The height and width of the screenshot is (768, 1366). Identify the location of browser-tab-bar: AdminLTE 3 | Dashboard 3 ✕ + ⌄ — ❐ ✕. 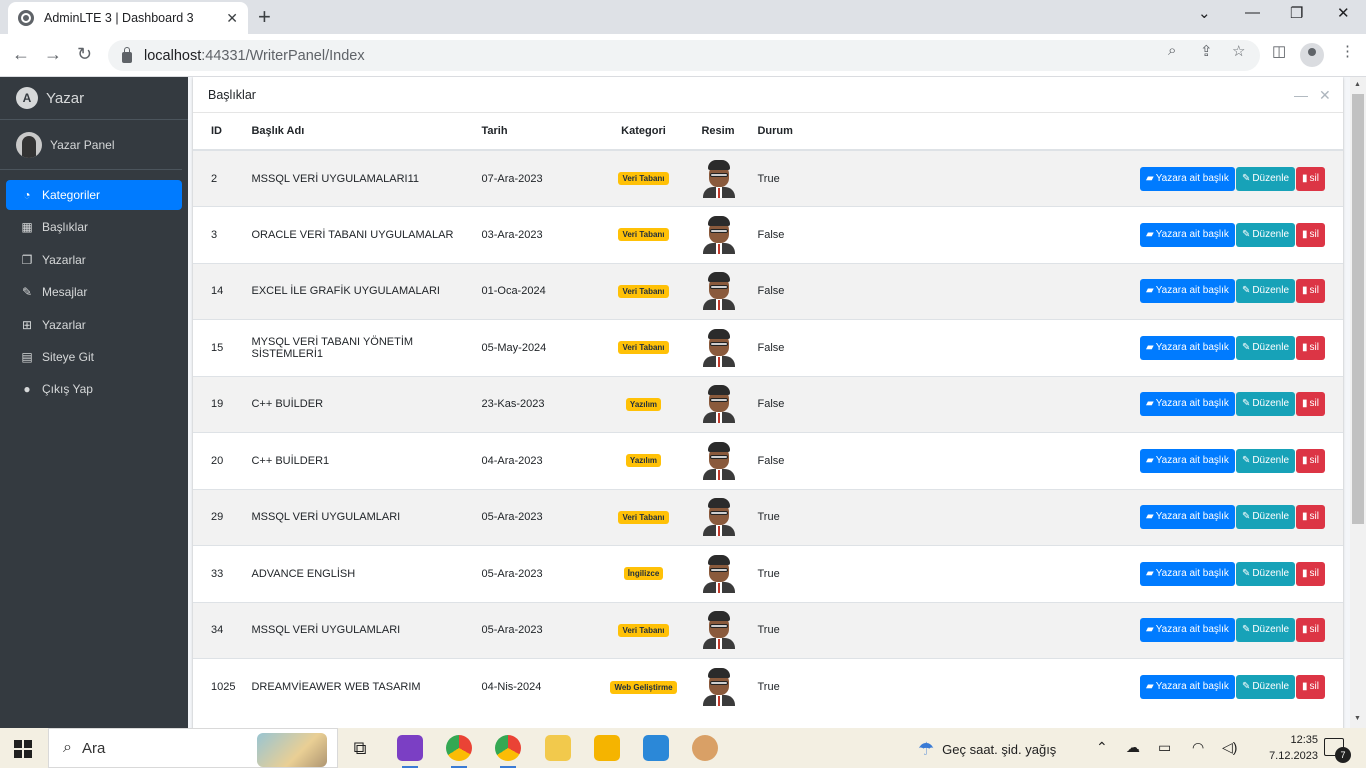
(683, 17).